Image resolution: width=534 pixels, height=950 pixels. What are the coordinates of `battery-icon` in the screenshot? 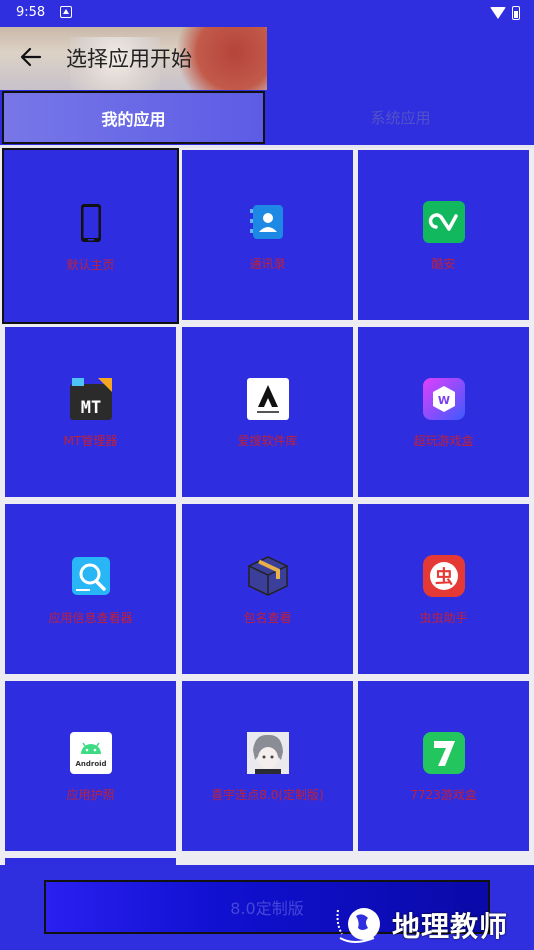 It's located at (516, 13).